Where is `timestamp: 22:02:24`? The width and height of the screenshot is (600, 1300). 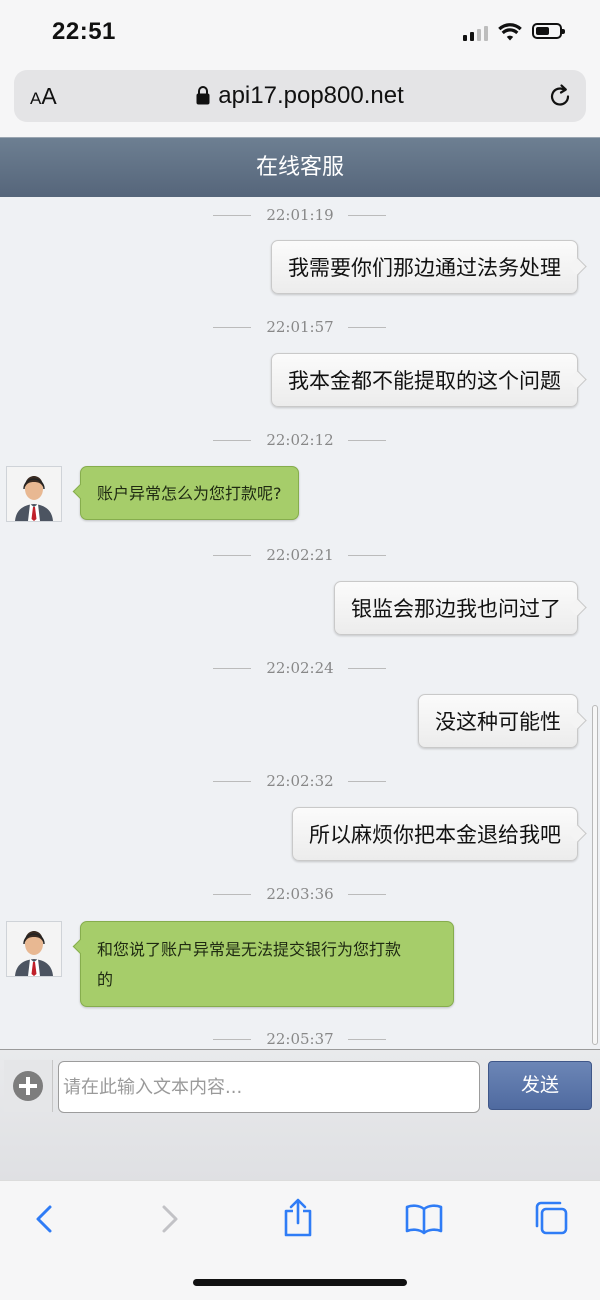 timestamp: 22:02:24 is located at coordinates (300, 668).